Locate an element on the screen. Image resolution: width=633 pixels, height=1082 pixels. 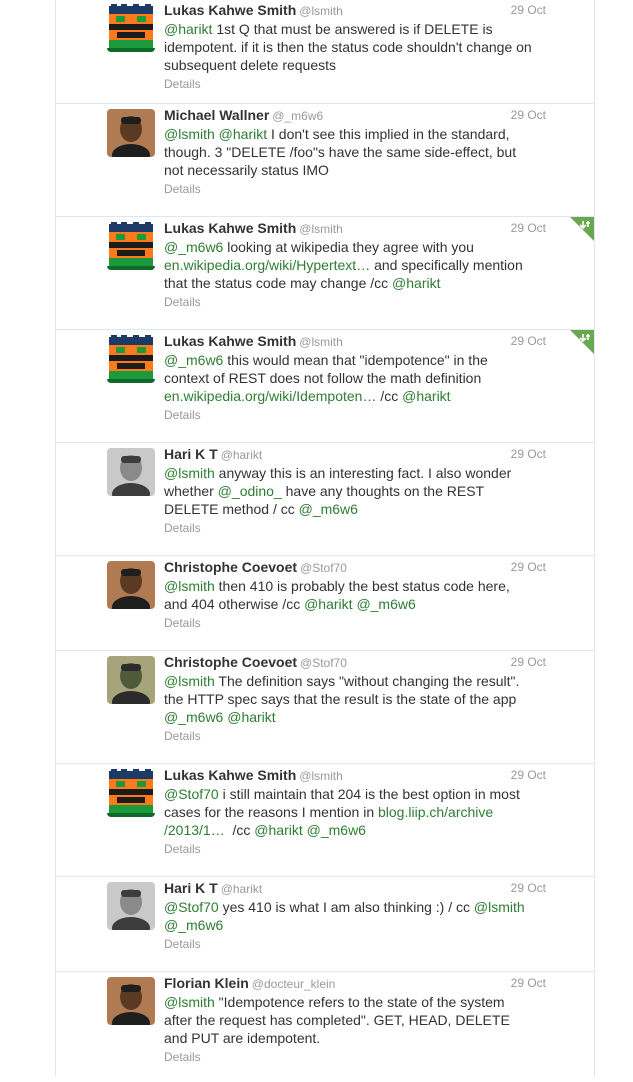
tweet-link: @_odino_ is located at coordinates (250, 491).